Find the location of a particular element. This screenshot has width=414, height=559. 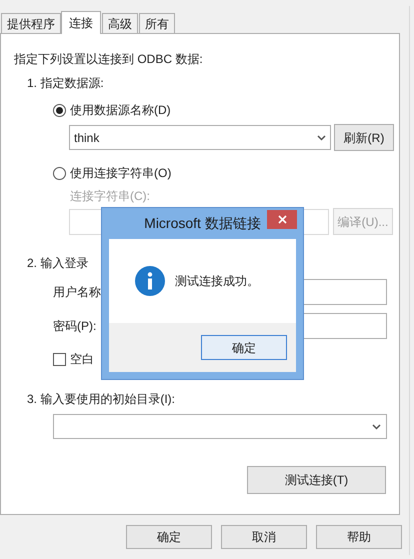

field-label: 用户名称 is located at coordinates (77, 292).